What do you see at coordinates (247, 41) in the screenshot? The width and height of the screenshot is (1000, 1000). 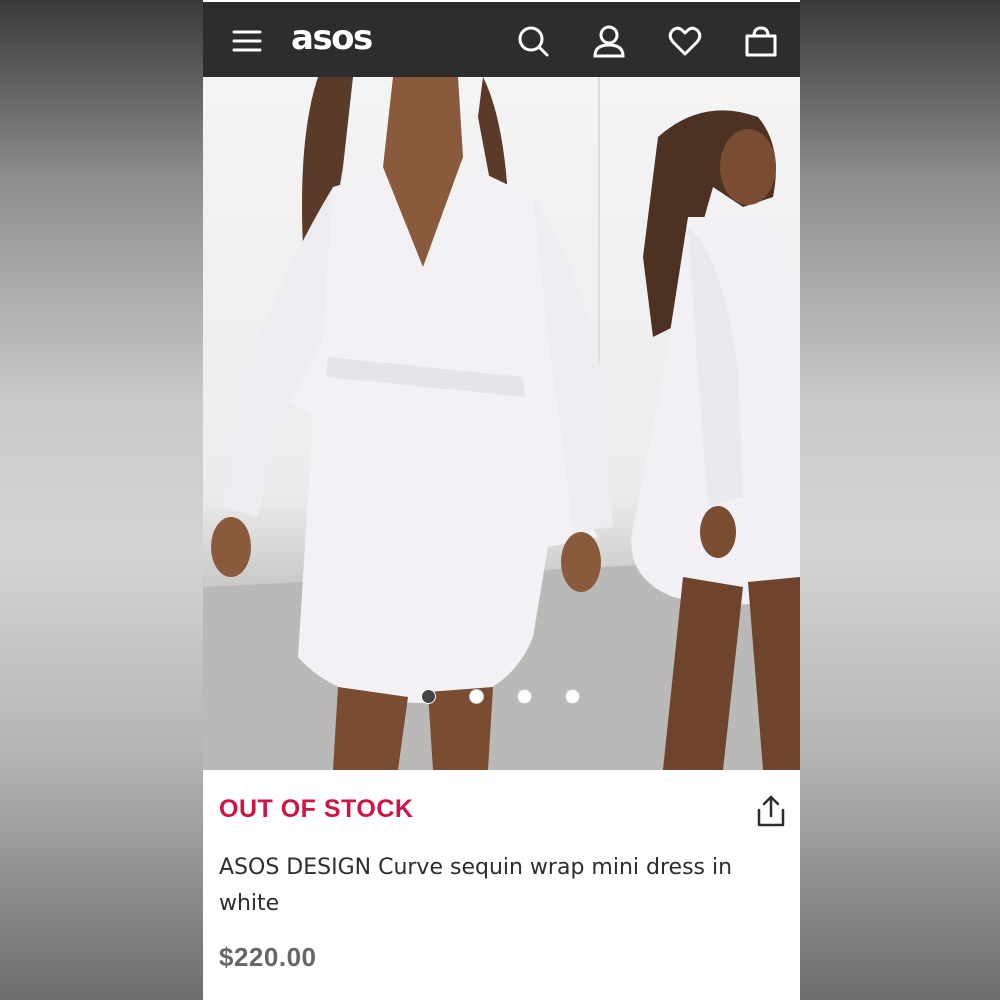 I see `menu-icon` at bounding box center [247, 41].